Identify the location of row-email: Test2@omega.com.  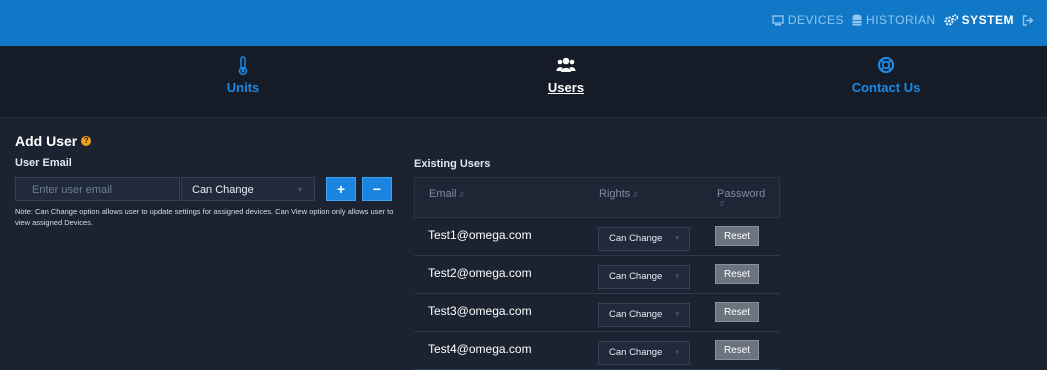
(480, 273).